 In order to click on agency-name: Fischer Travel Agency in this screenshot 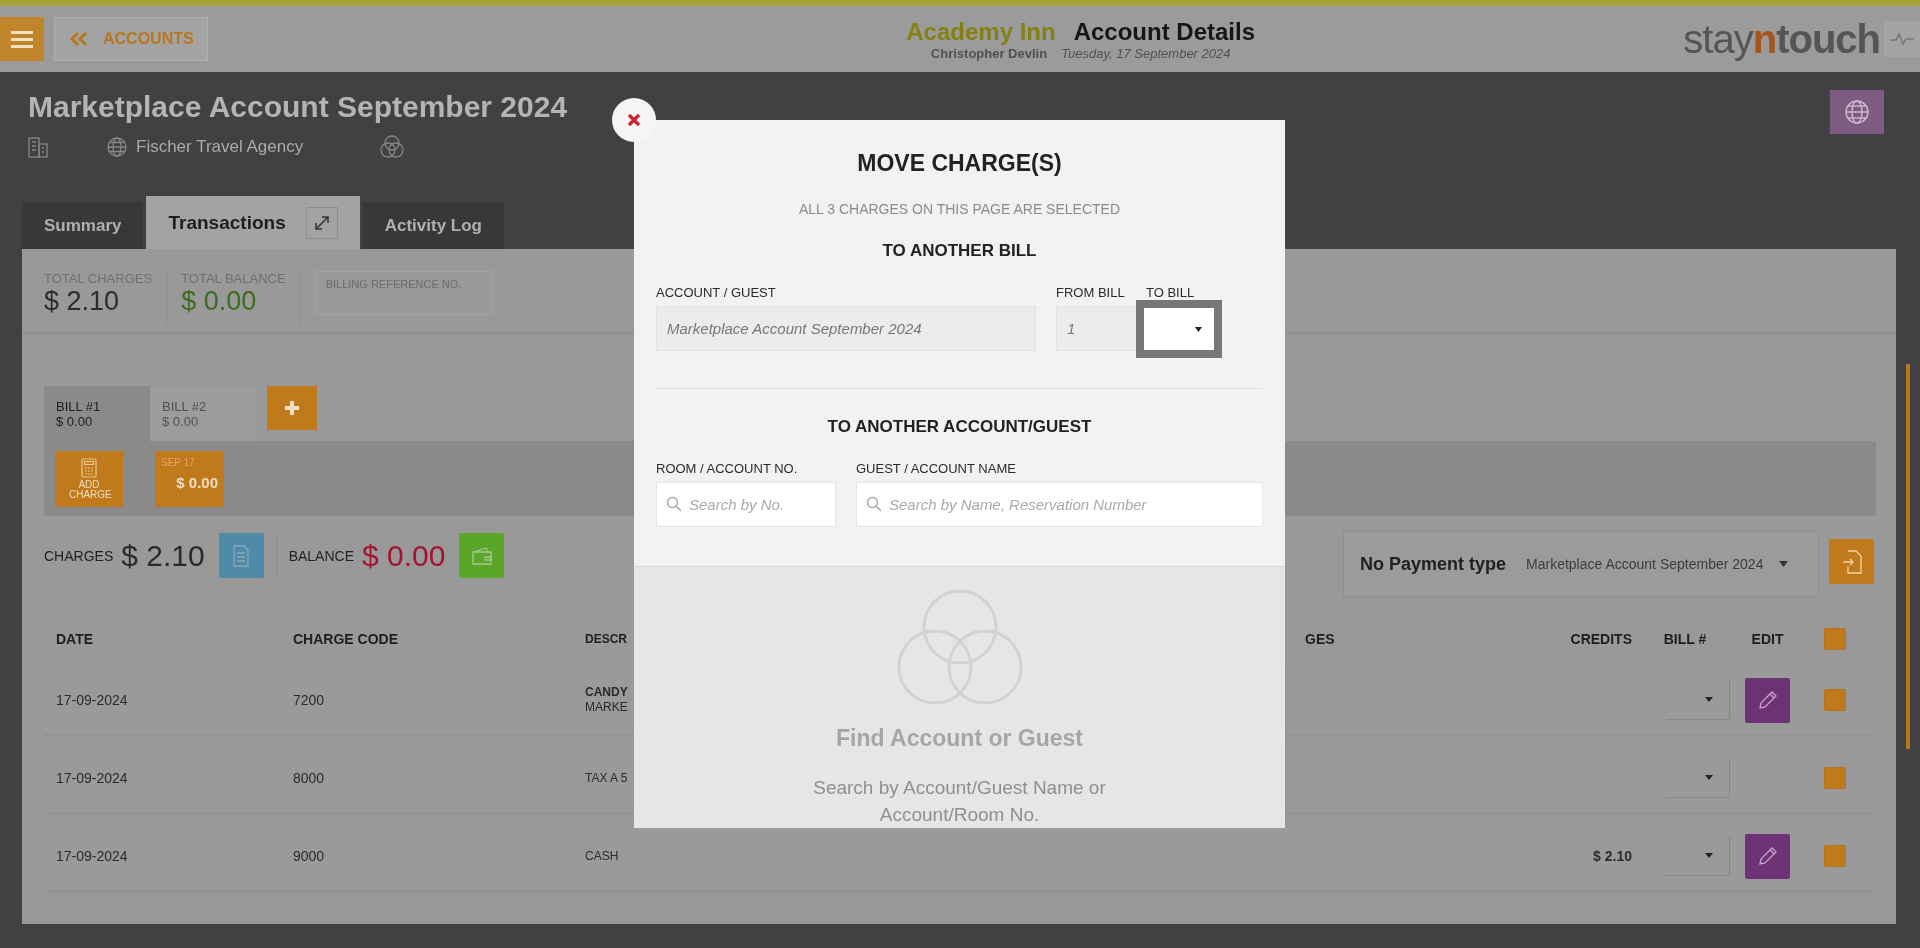, I will do `click(220, 147)`.